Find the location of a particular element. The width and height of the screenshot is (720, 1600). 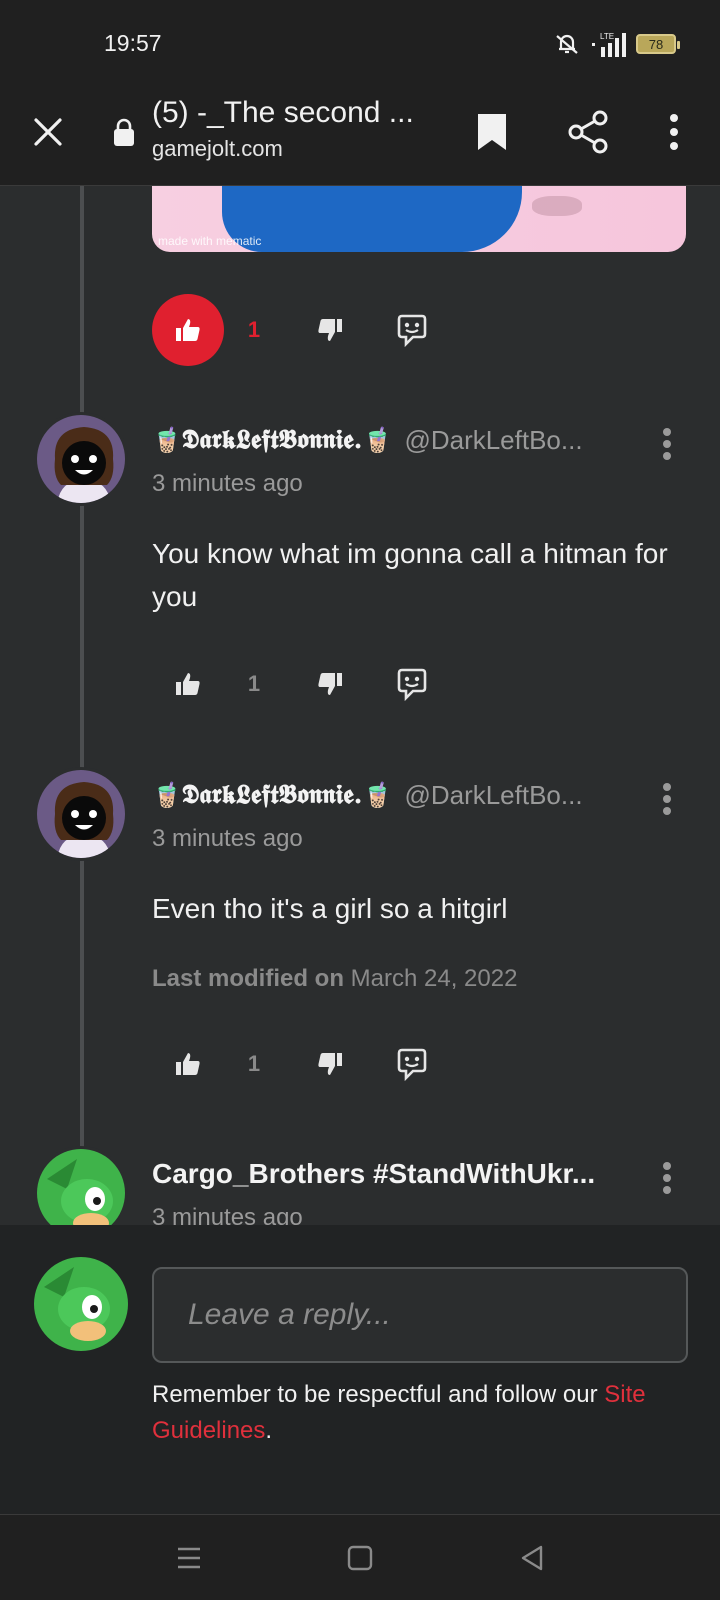

browser-toolbar: (5) -_The second ... gamejolt.com is located at coordinates (360, 136).